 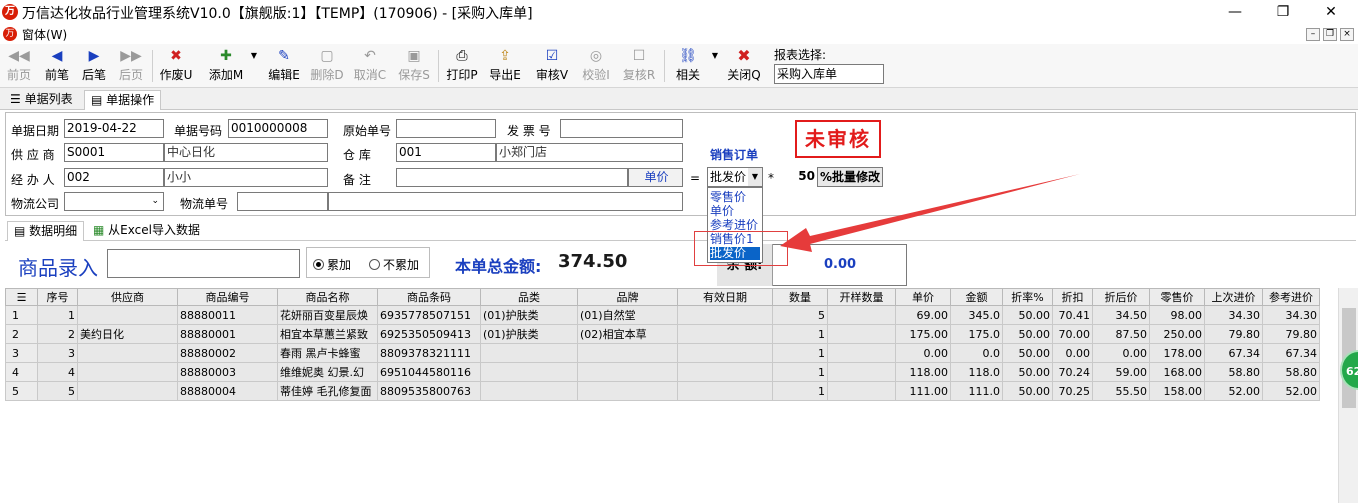 What do you see at coordinates (1283, 12) in the screenshot?
I see `maximize-button: ❐` at bounding box center [1283, 12].